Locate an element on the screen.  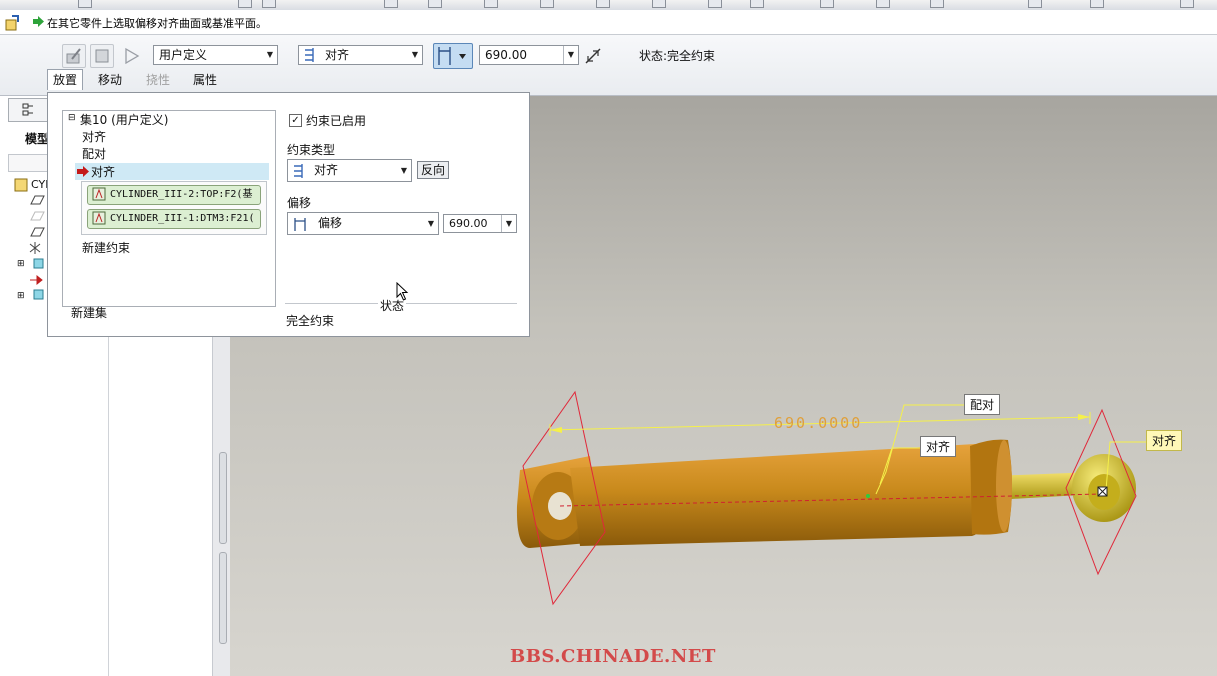
tree-constraint-mate: 配对 is located at coordinates (94, 153).